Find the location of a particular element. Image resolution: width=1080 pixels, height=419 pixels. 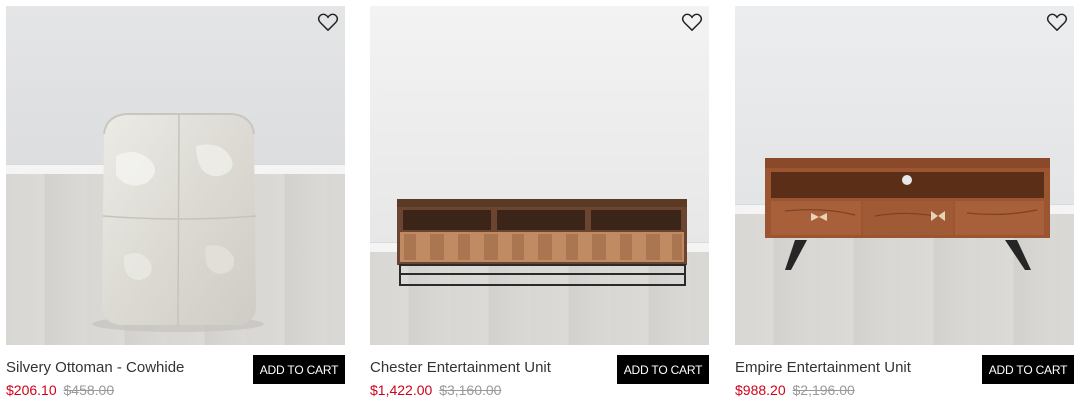

original-price: $2,196.00 is located at coordinates (823, 390).